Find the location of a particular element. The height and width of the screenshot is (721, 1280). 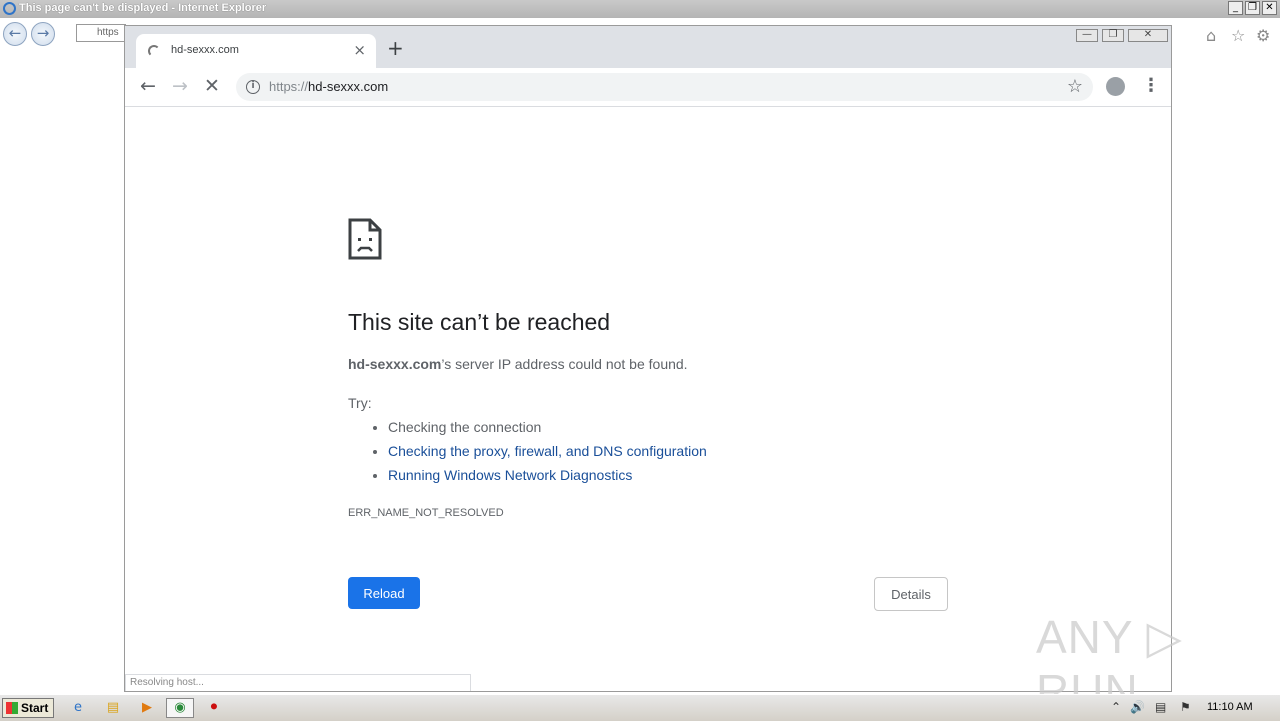

ie-close-button: ✕ is located at coordinates (1269, 8).